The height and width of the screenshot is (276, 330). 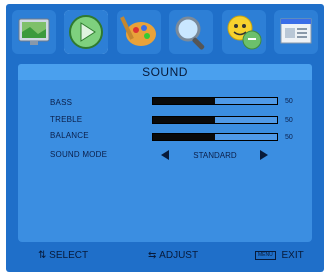 I want to click on balance-slider, so click(x=215, y=137).